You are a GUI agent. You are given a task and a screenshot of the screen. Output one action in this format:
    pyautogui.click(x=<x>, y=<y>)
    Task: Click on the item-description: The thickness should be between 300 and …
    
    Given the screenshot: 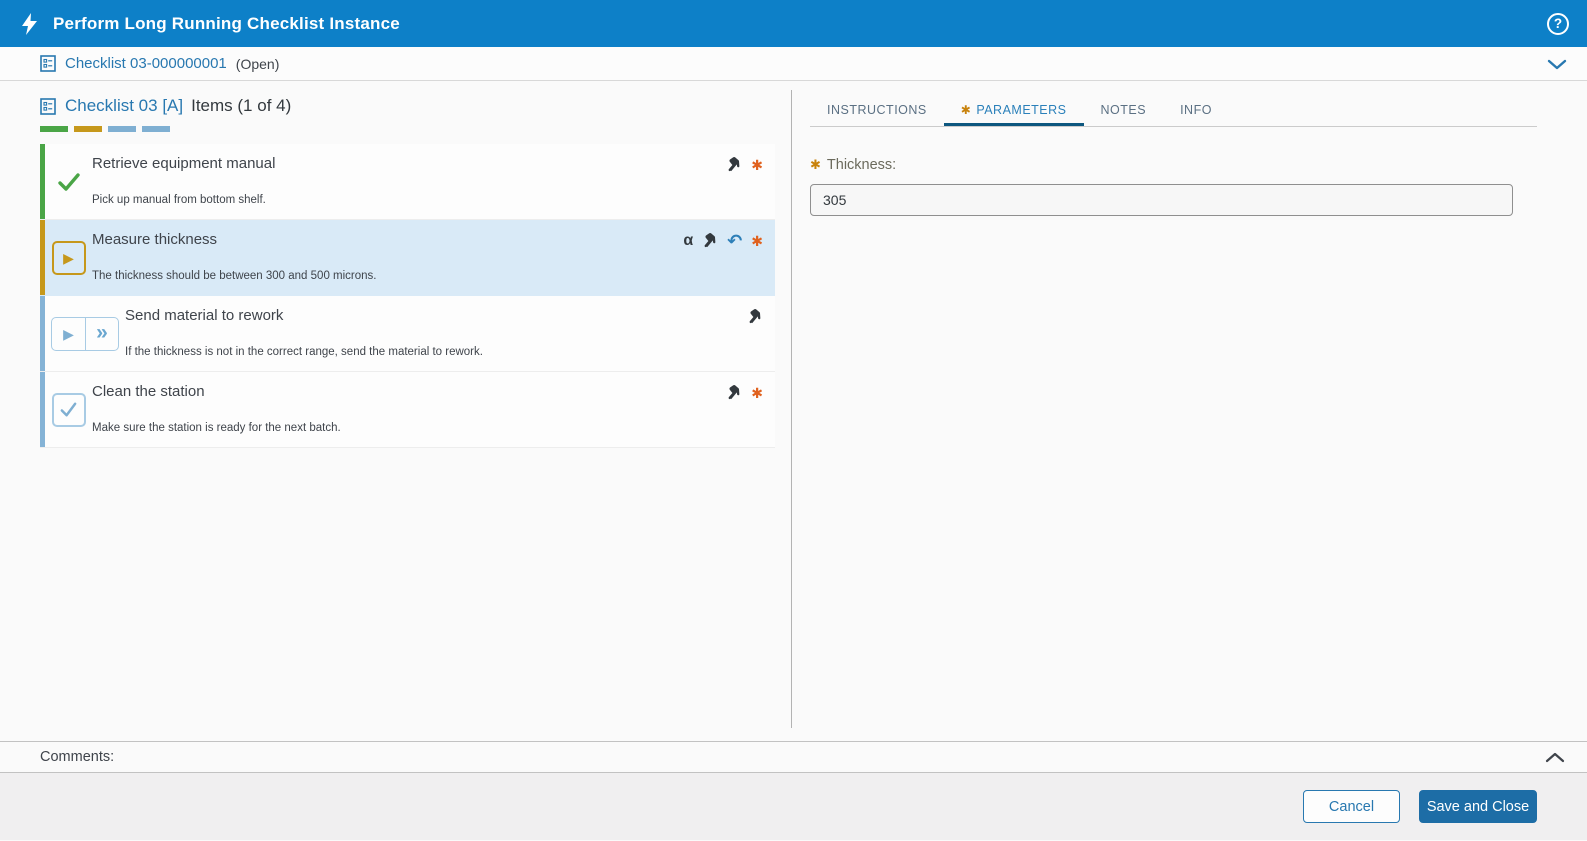 What is the action you would take?
    pyautogui.click(x=234, y=276)
    